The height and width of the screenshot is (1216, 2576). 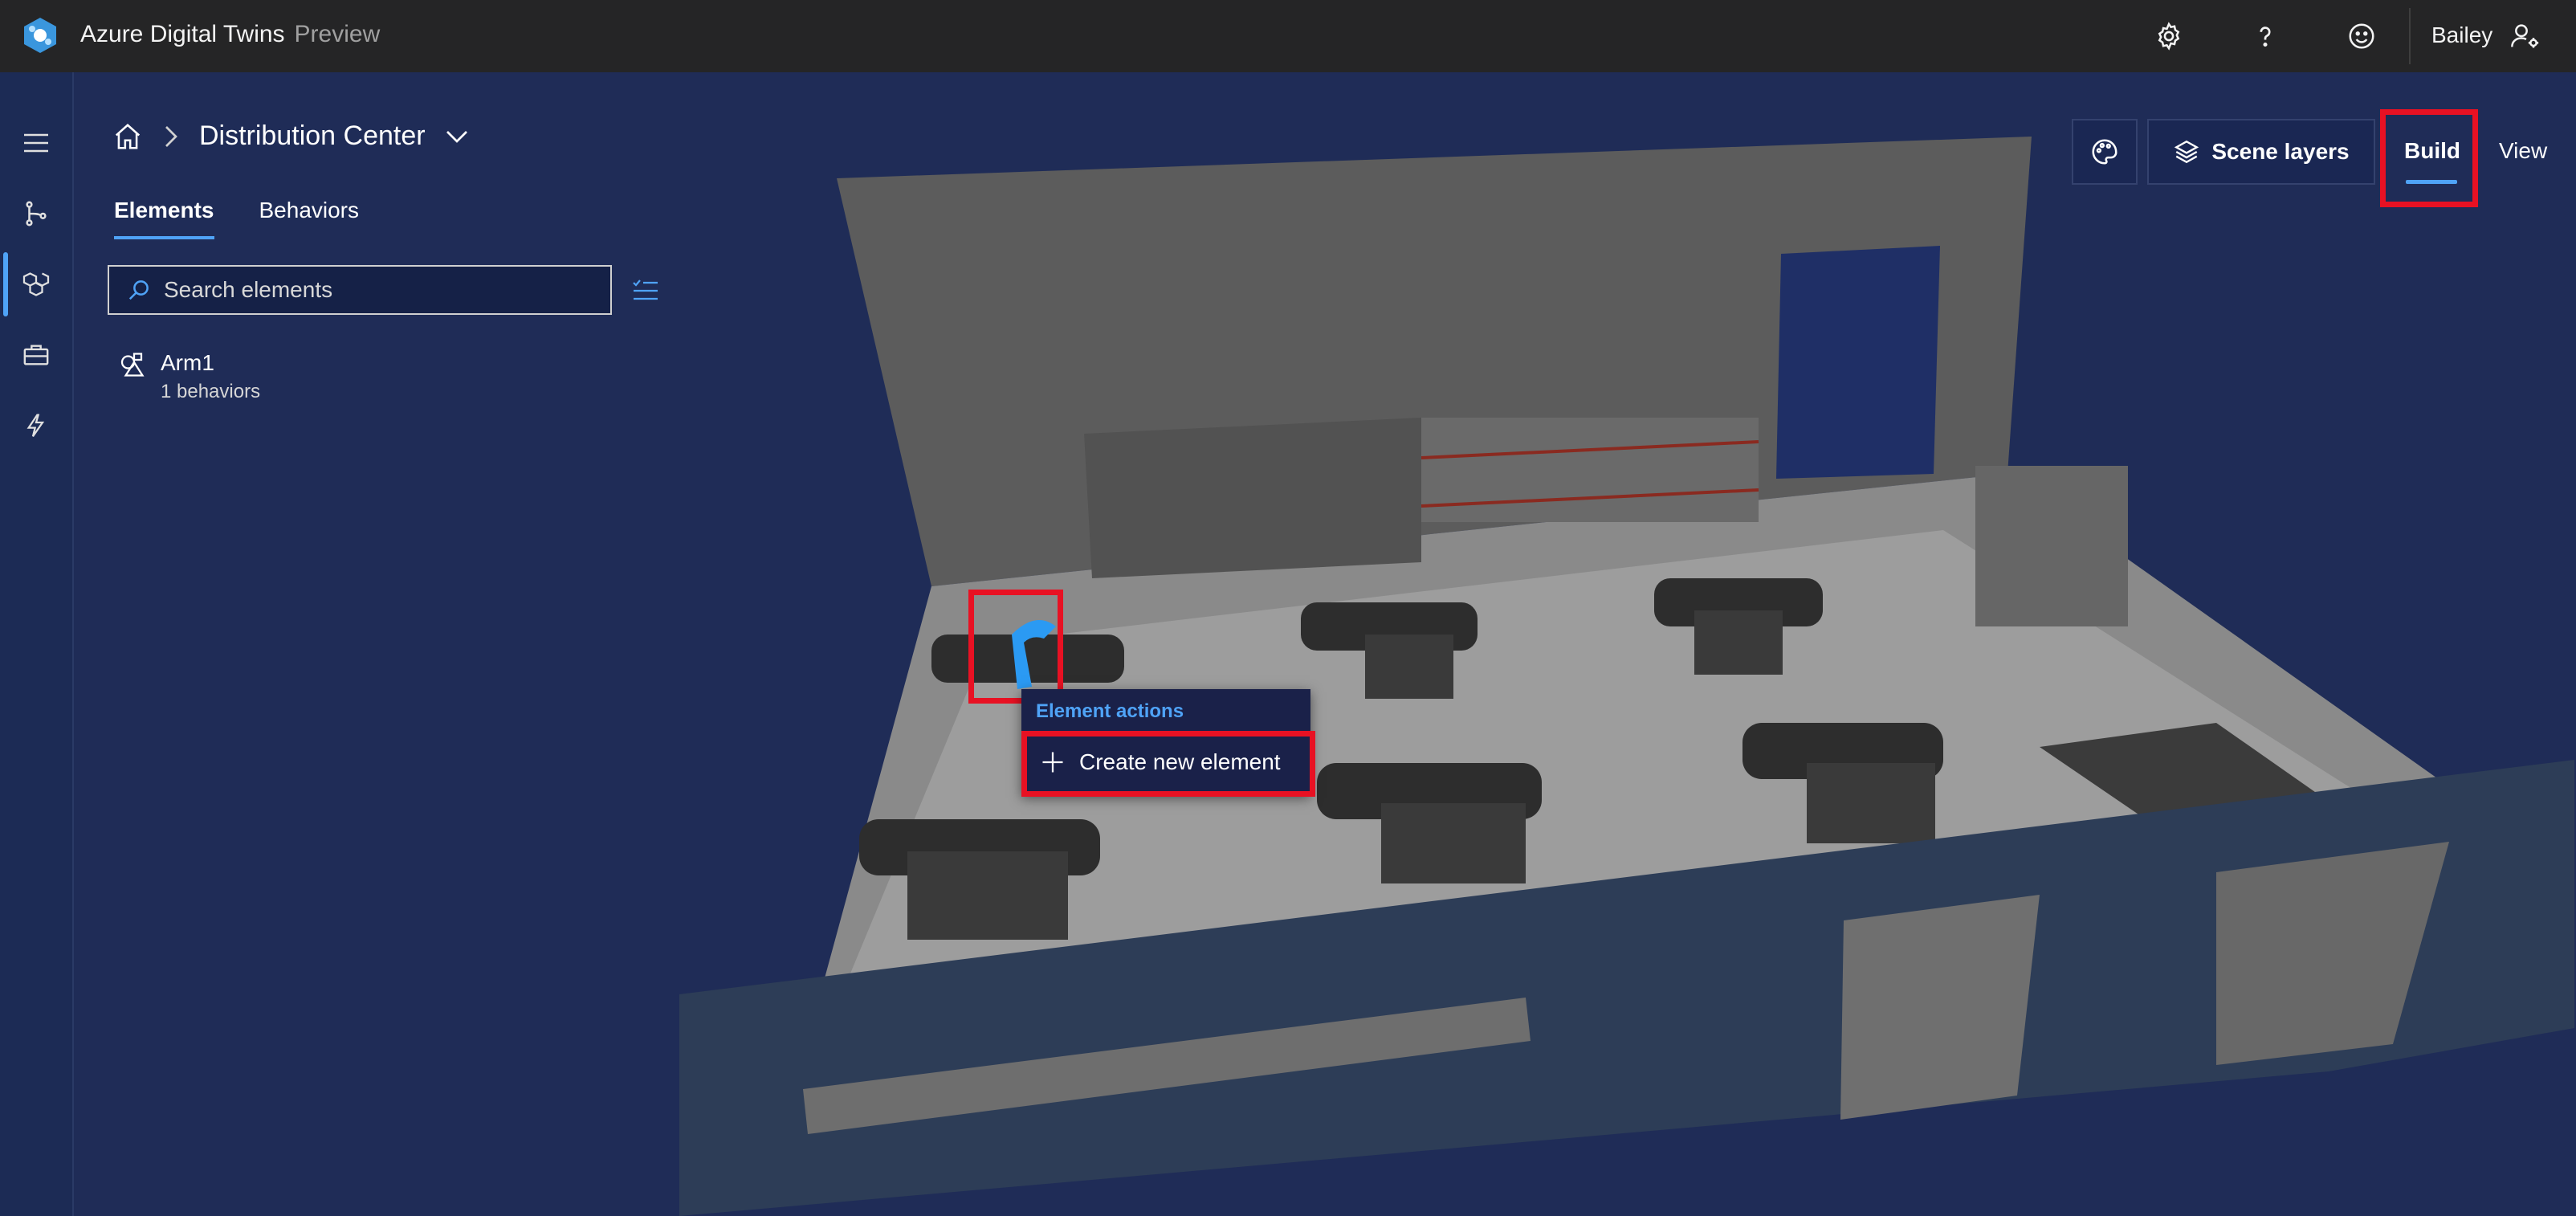 I want to click on breadcrumb: Distribution Center, so click(x=290, y=136).